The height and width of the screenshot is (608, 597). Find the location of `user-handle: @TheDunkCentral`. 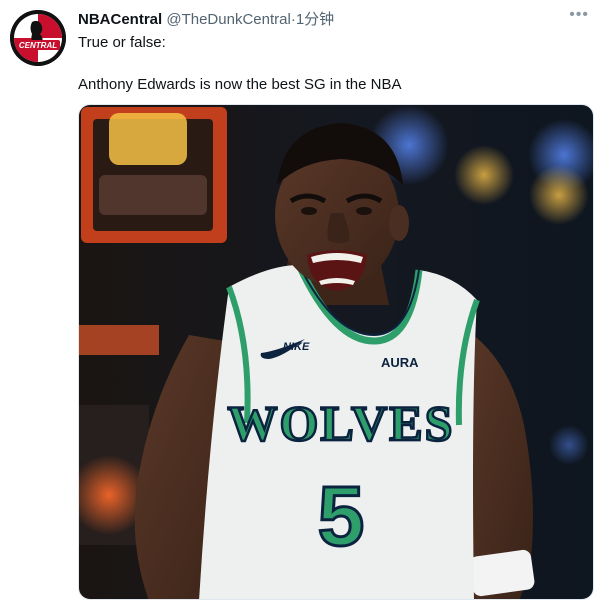

user-handle: @TheDunkCentral is located at coordinates (228, 19).